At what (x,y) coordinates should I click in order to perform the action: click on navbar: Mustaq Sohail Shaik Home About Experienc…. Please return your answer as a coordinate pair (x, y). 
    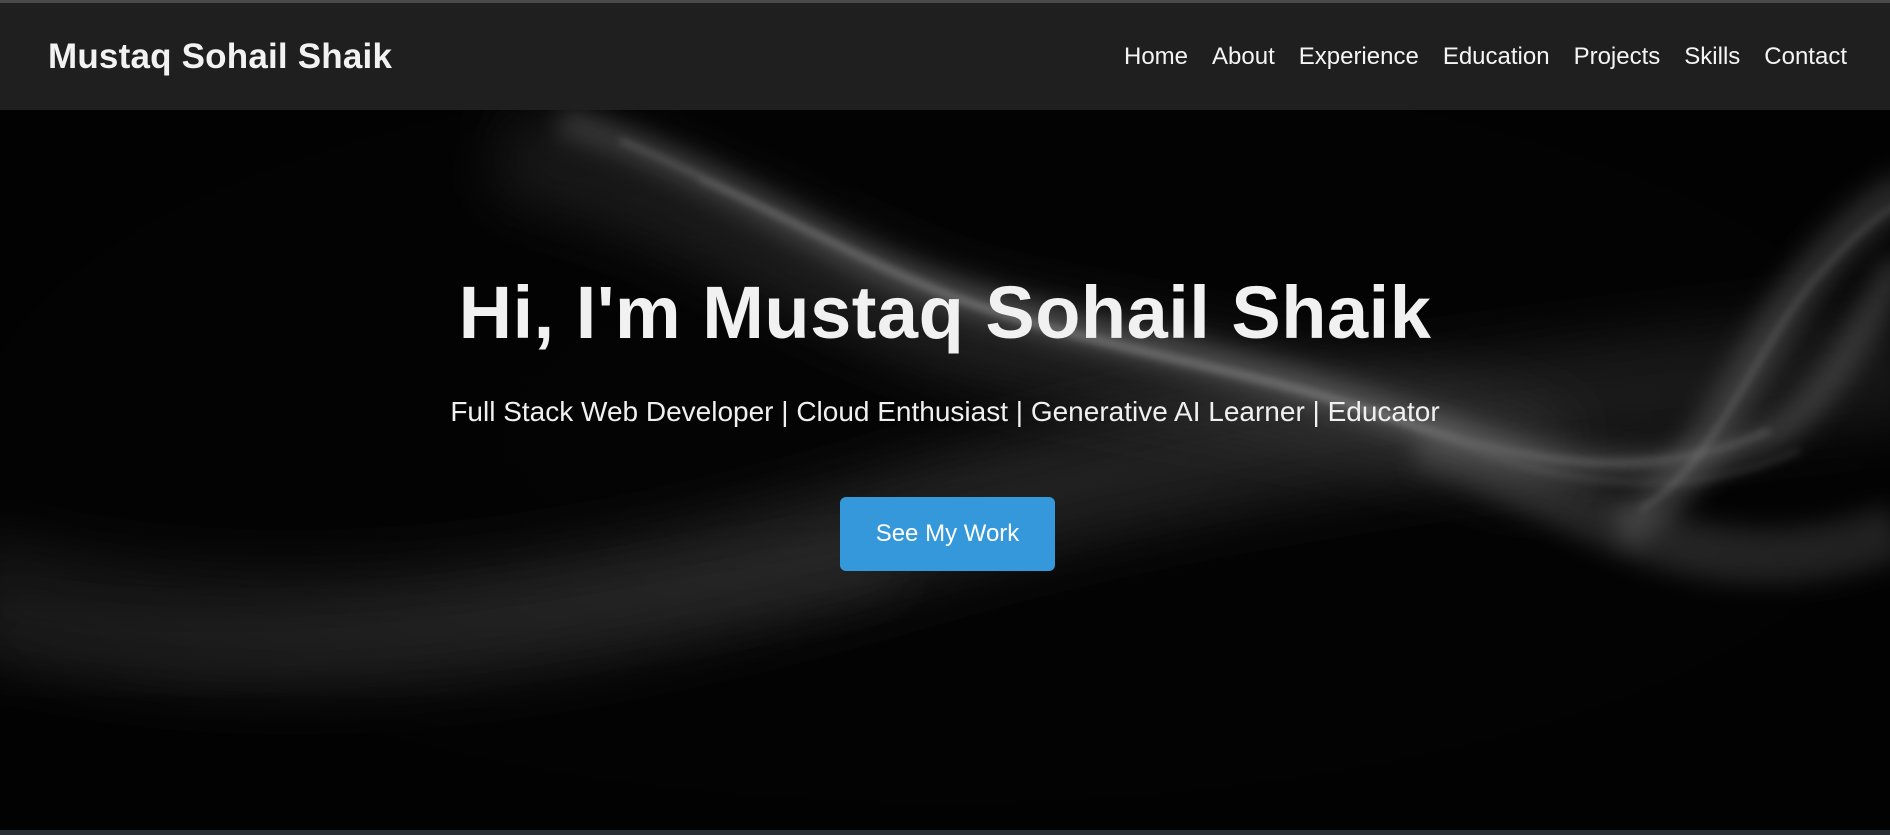
    Looking at the image, I should click on (945, 56).